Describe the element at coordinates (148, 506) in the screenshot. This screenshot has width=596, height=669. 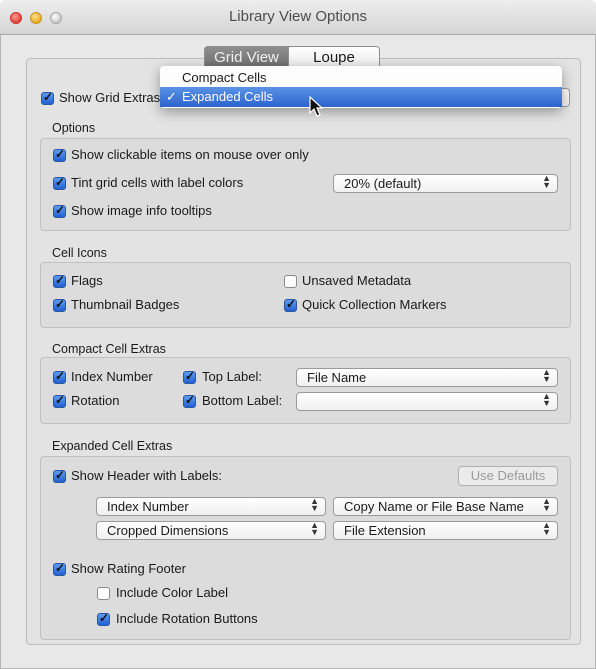
I see `header-field-1-value: Index Number` at that location.